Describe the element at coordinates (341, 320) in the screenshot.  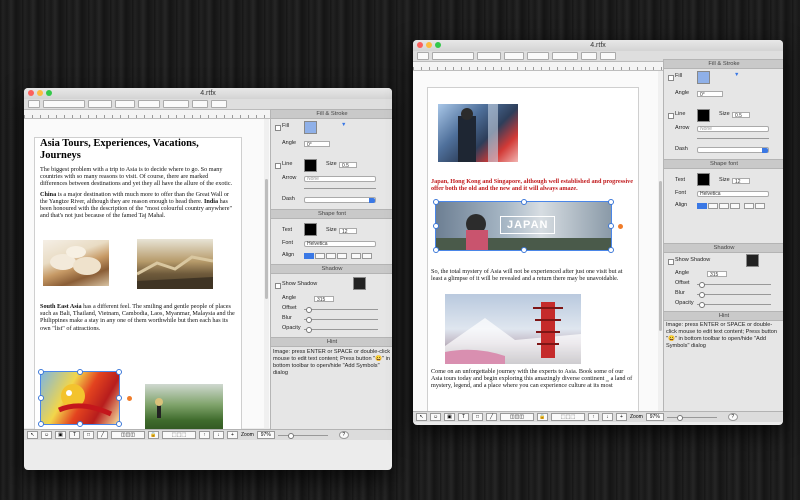
I see `blur-slider` at that location.